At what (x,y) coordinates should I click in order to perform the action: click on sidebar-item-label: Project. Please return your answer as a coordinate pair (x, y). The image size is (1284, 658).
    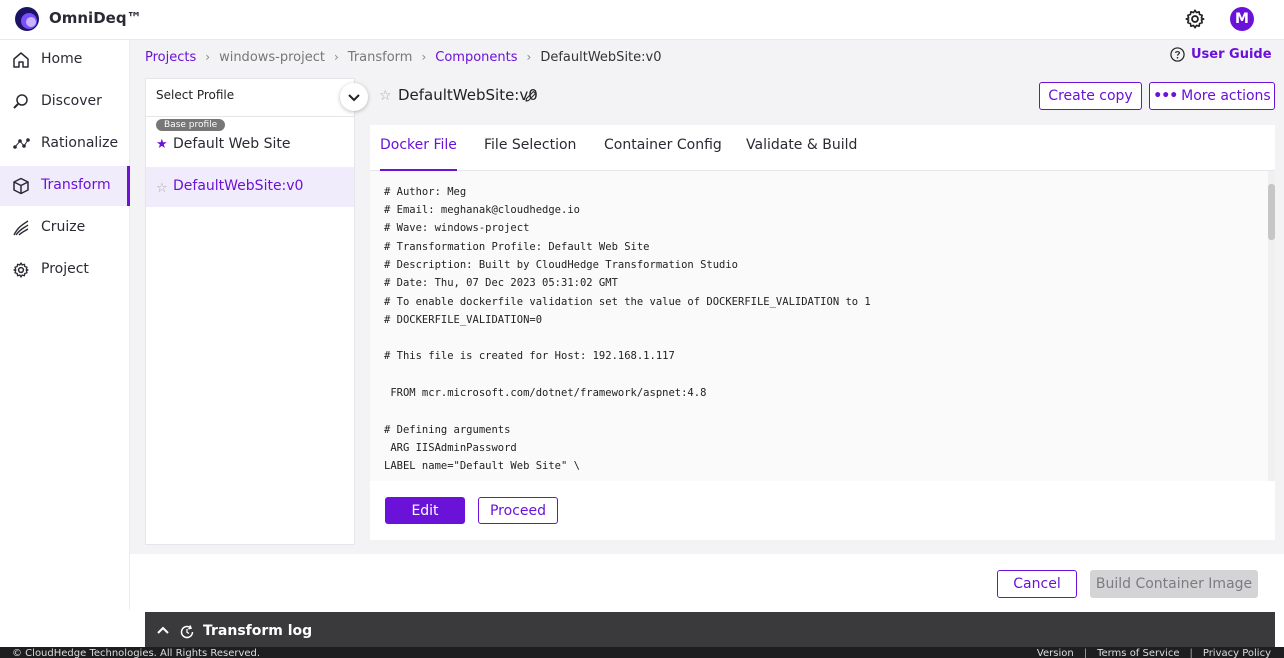
    Looking at the image, I should click on (65, 269).